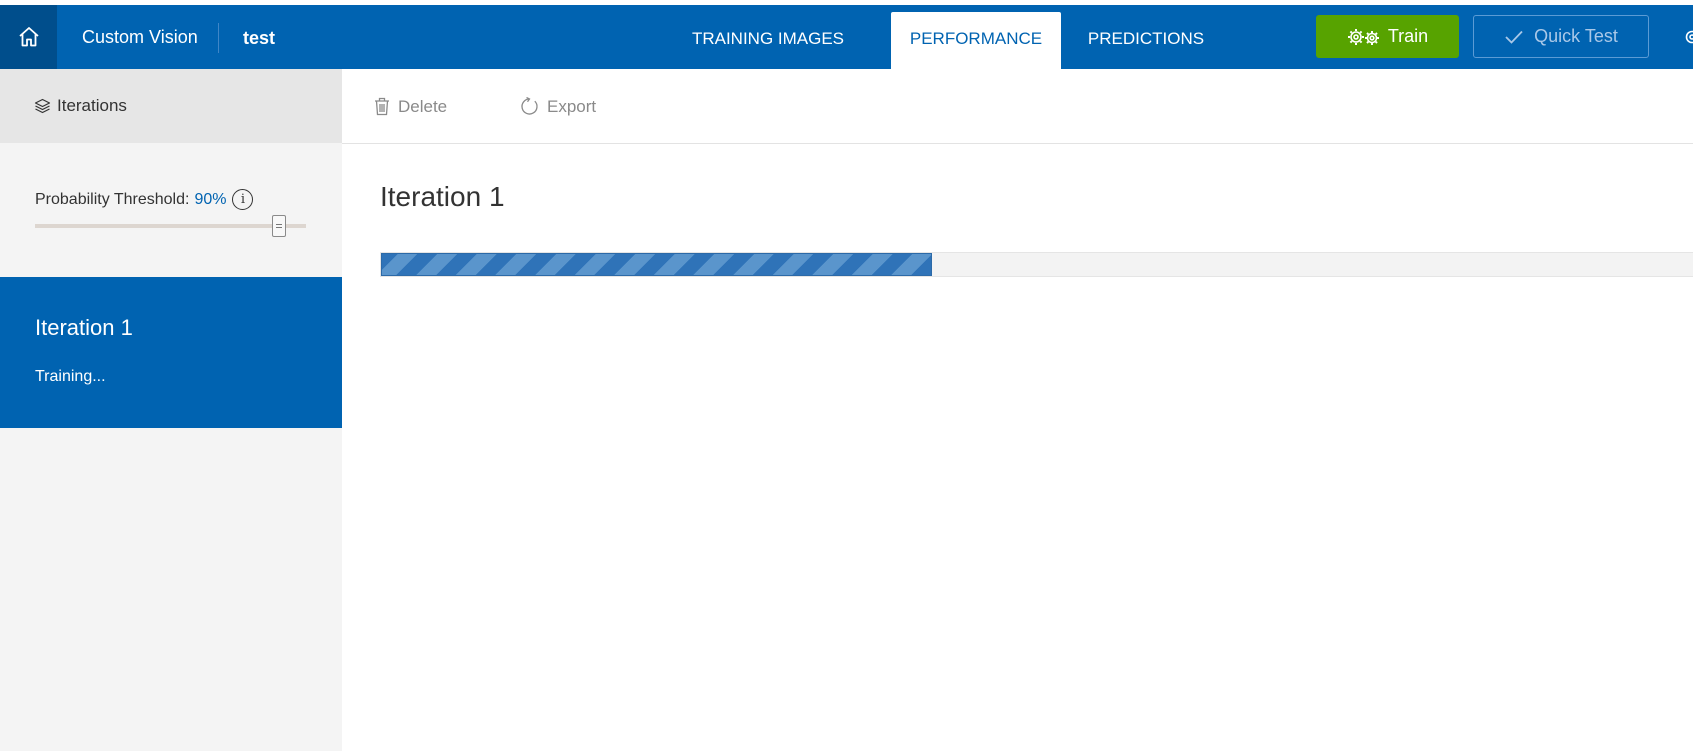 Image resolution: width=1693 pixels, height=751 pixels. What do you see at coordinates (442, 196) in the screenshot?
I see `page-title: Iteration 1` at bounding box center [442, 196].